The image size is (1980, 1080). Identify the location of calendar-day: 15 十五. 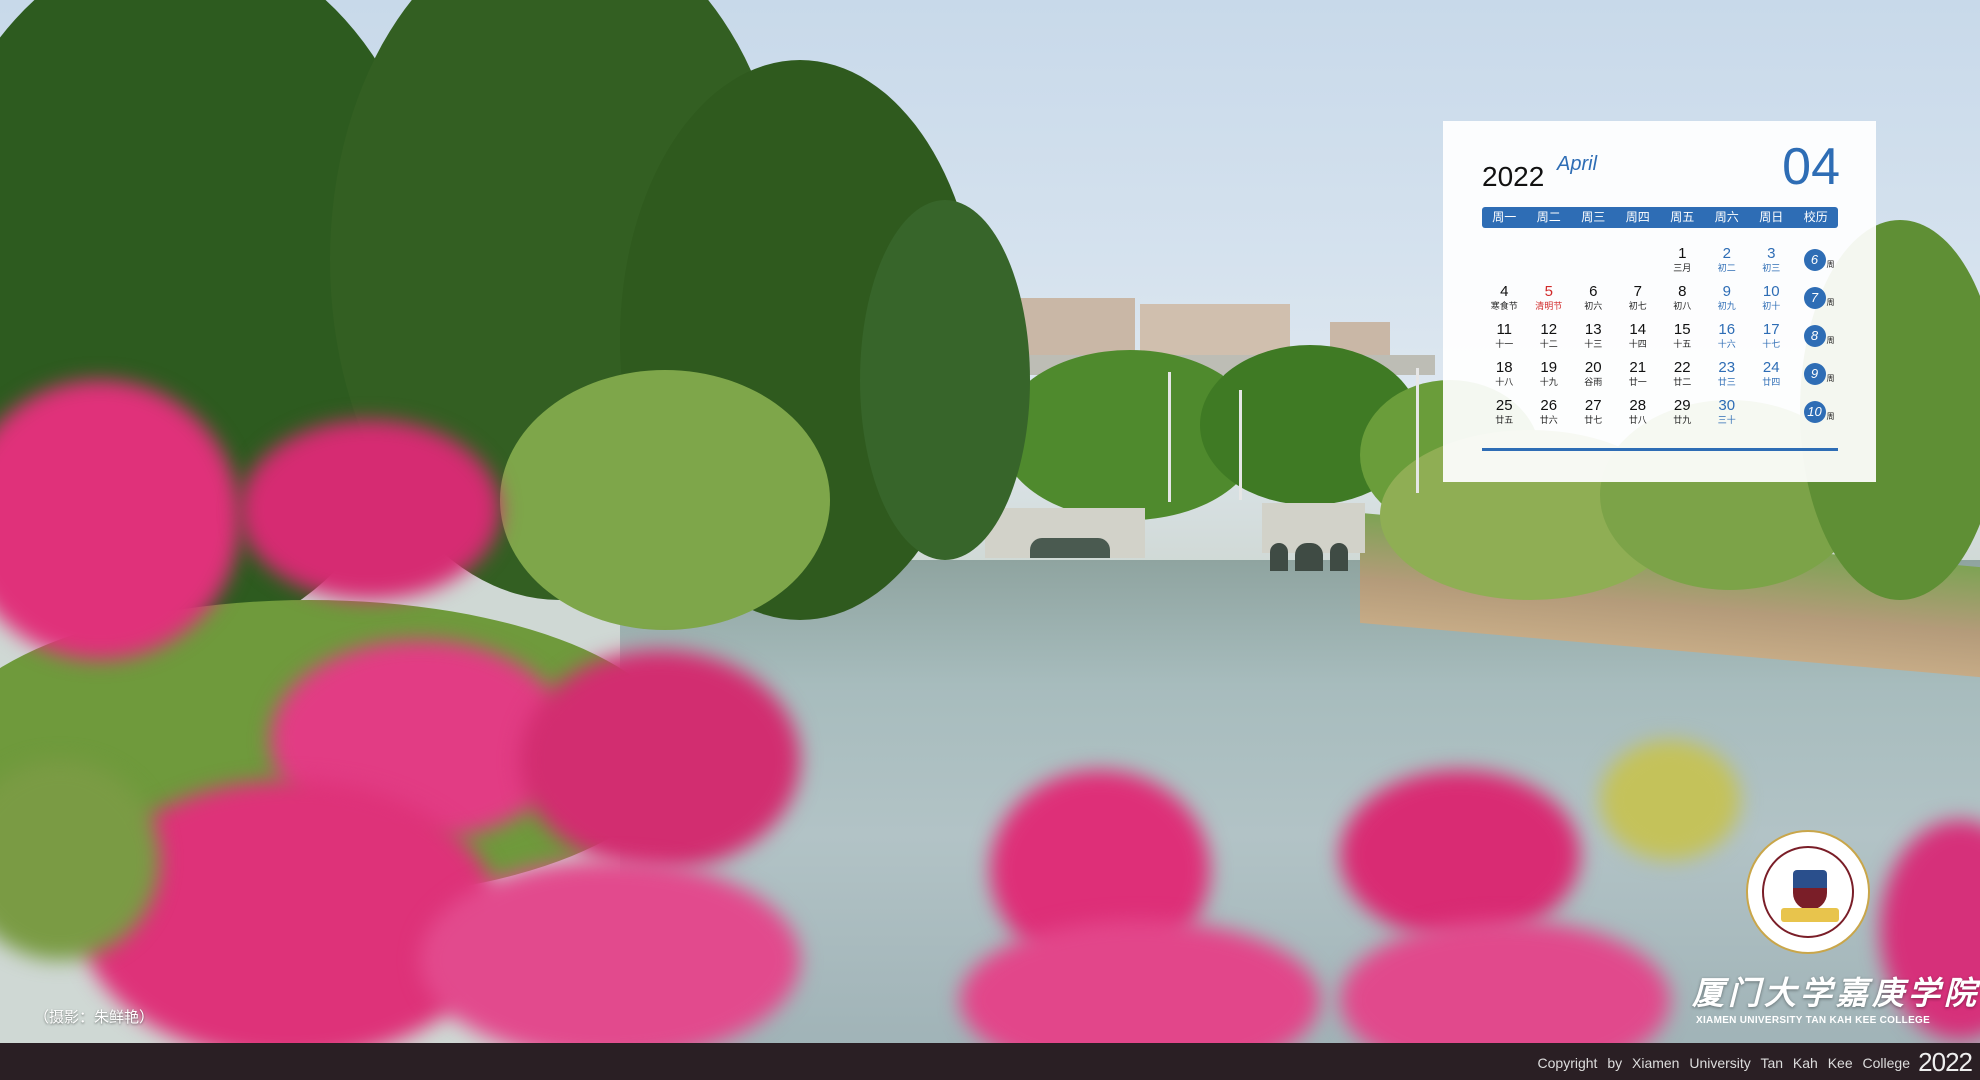
(1682, 340).